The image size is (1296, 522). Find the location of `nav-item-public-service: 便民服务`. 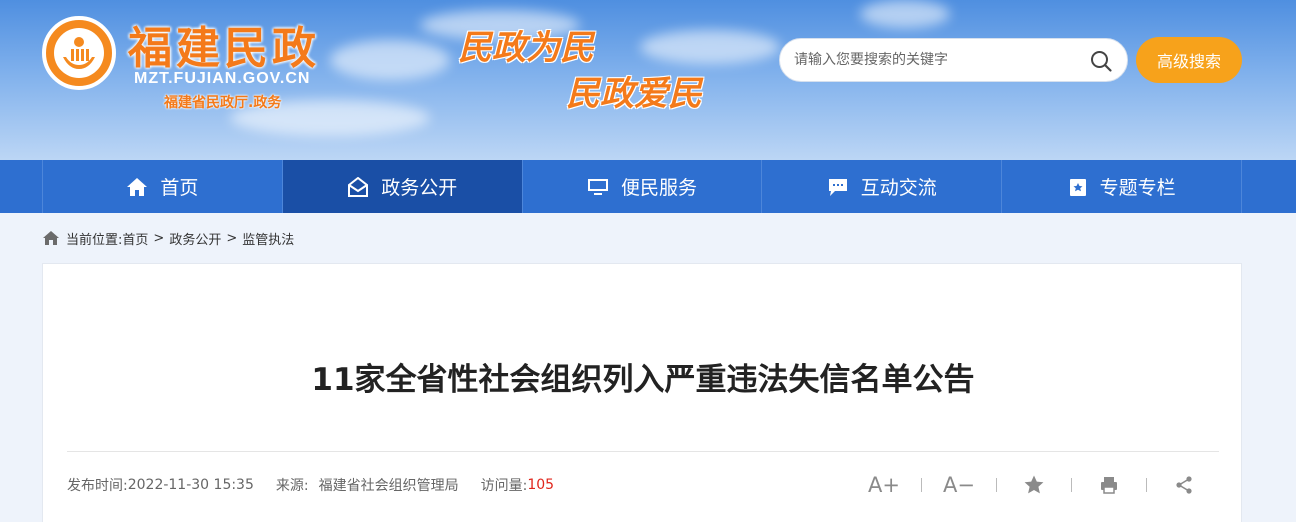

nav-item-public-service: 便民服务 is located at coordinates (641, 186).